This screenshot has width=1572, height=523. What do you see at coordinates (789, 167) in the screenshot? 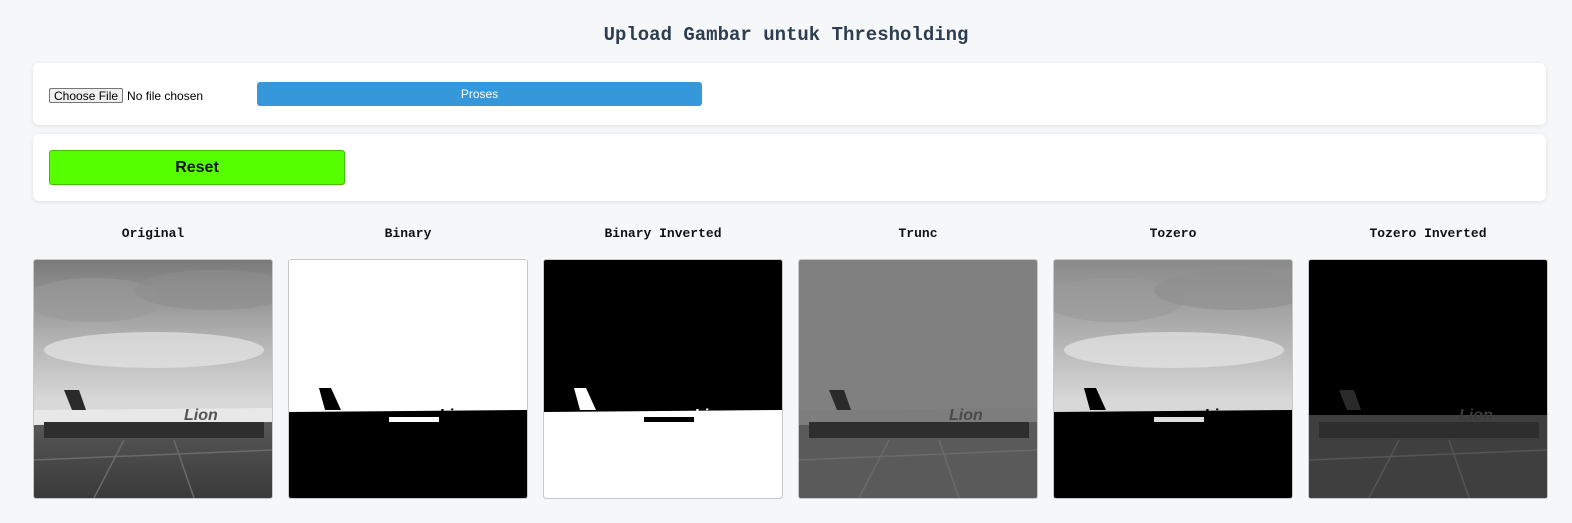
I see `reset-card: Reset` at bounding box center [789, 167].